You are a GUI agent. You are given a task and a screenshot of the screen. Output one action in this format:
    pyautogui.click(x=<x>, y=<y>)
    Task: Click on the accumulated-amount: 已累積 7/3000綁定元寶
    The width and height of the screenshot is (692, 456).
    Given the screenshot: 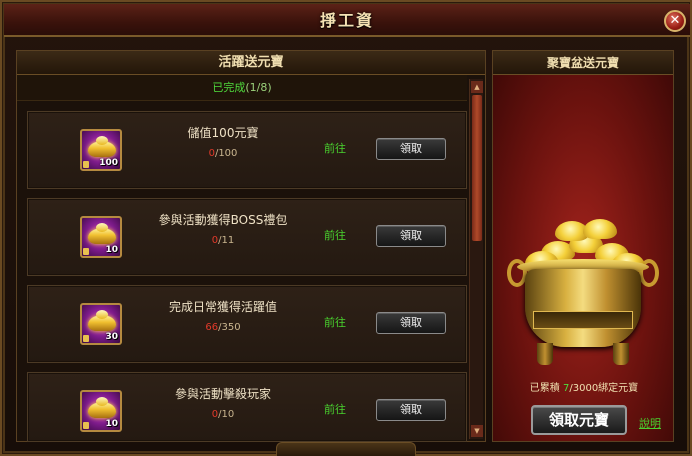 What is the action you would take?
    pyautogui.click(x=583, y=386)
    